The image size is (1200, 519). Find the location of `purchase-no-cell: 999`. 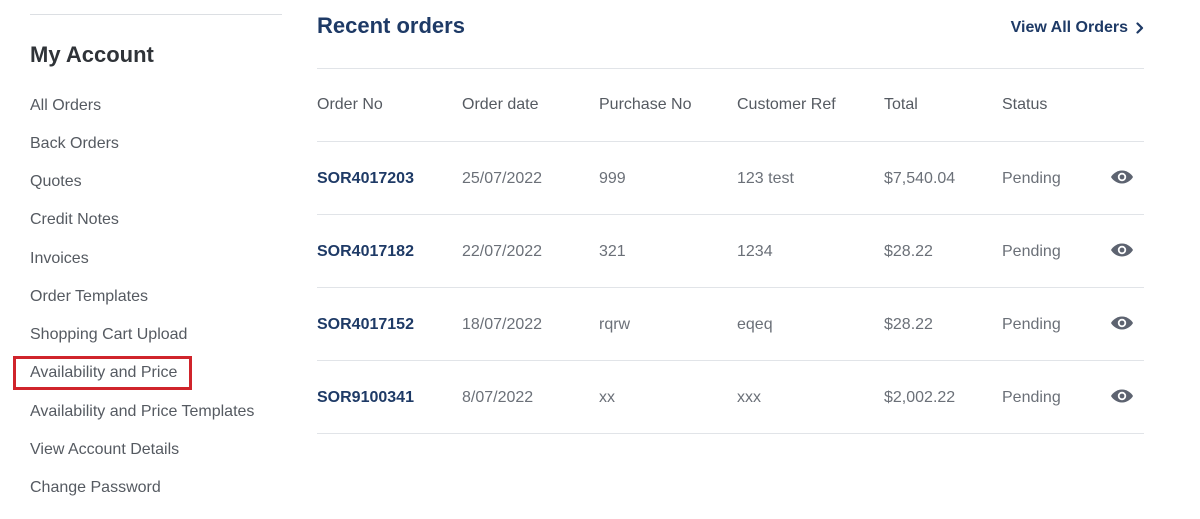

purchase-no-cell: 999 is located at coordinates (612, 178).